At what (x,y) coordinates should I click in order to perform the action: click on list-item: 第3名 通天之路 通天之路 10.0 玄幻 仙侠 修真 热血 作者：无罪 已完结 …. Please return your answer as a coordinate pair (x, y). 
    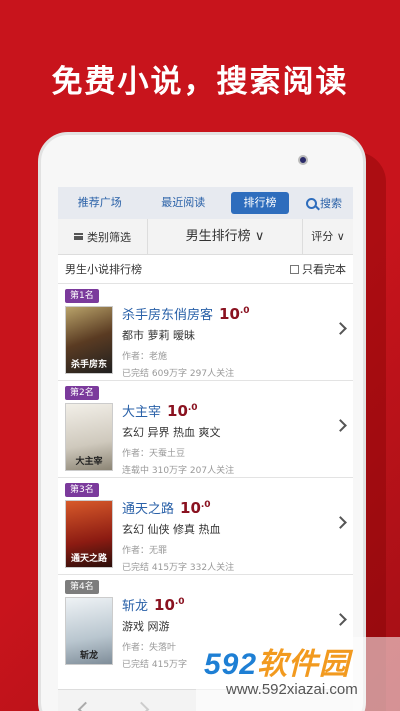
    Looking at the image, I should click on (205, 525).